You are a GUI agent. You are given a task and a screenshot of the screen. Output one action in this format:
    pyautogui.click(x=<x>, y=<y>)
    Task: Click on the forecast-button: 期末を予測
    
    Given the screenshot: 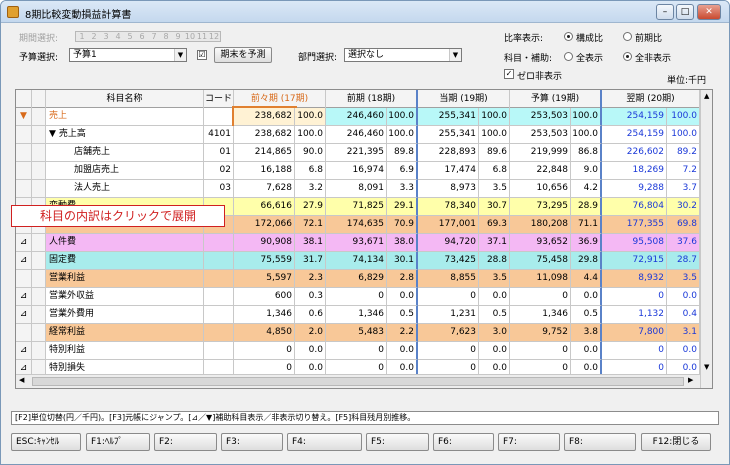 What is the action you would take?
    pyautogui.click(x=243, y=55)
    